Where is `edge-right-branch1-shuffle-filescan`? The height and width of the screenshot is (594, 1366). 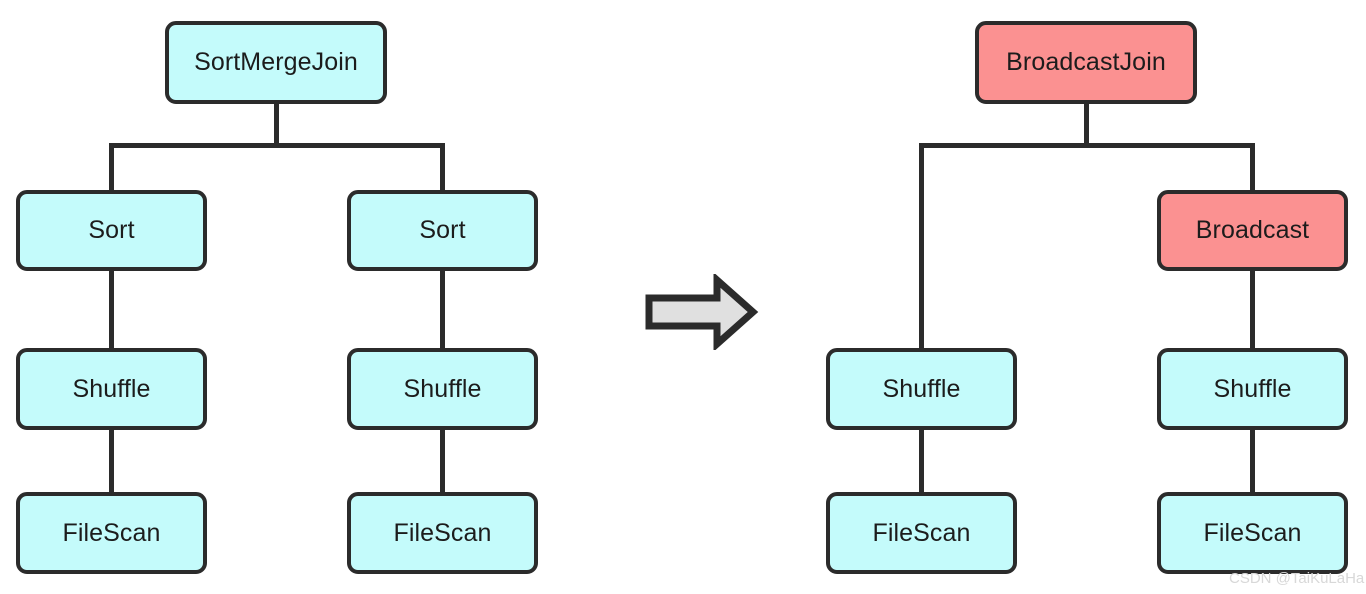 edge-right-branch1-shuffle-filescan is located at coordinates (921, 461).